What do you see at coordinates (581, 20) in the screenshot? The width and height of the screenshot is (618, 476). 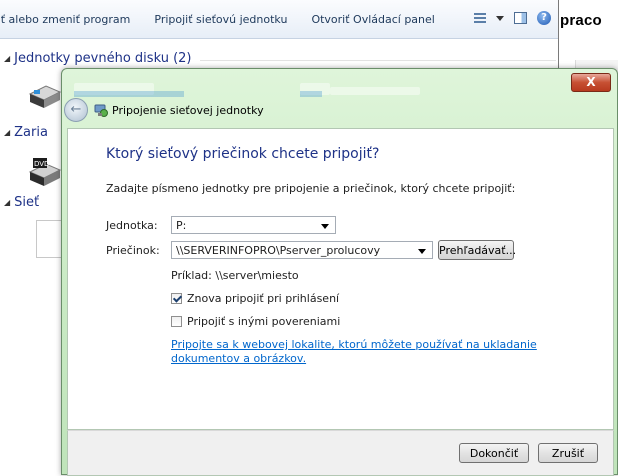 I see `right-window-title: praco` at bounding box center [581, 20].